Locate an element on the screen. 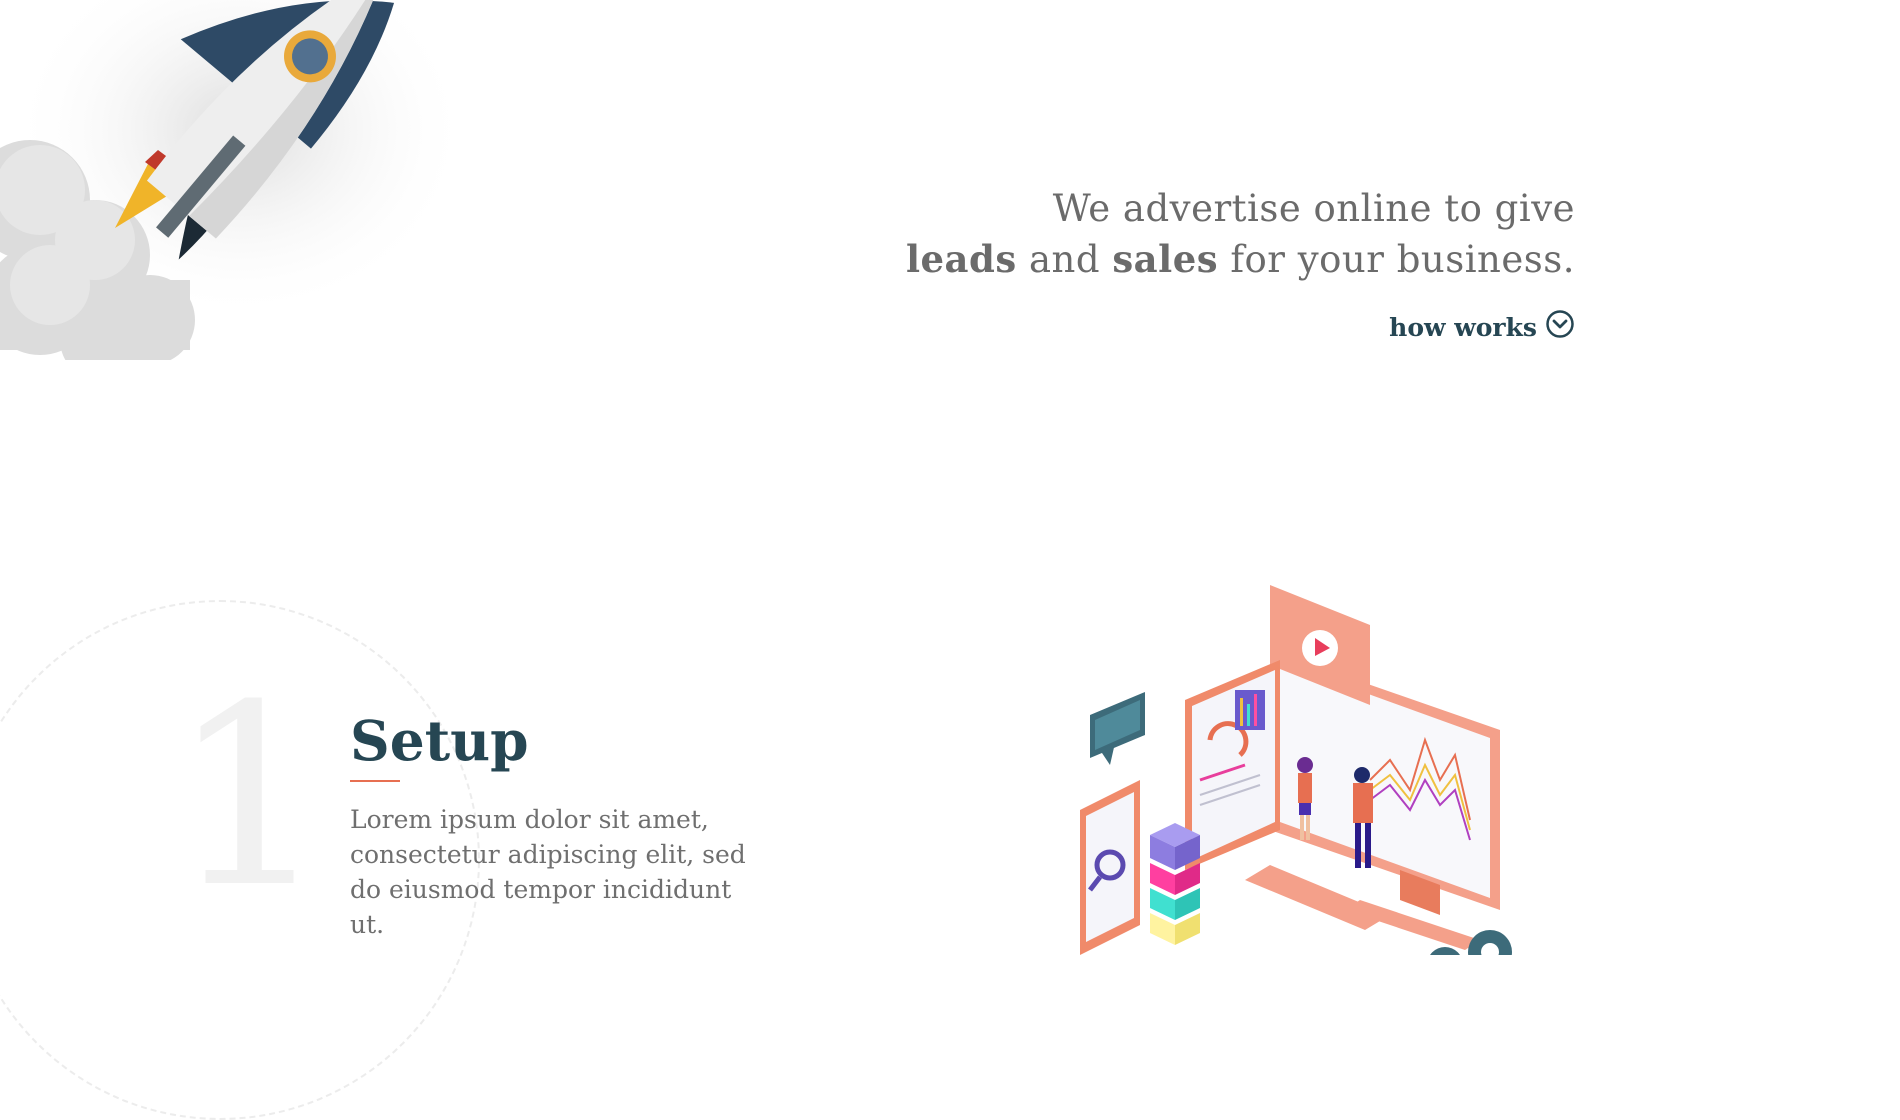 This screenshot has width=1900, height=1120. hero-bold-leads: leads is located at coordinates (961, 259).